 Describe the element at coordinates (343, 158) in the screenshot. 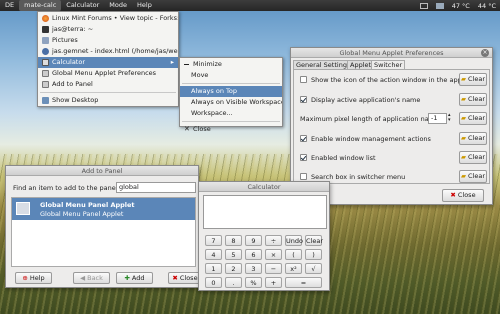

I see `window-list-label: Enabled window list` at that location.